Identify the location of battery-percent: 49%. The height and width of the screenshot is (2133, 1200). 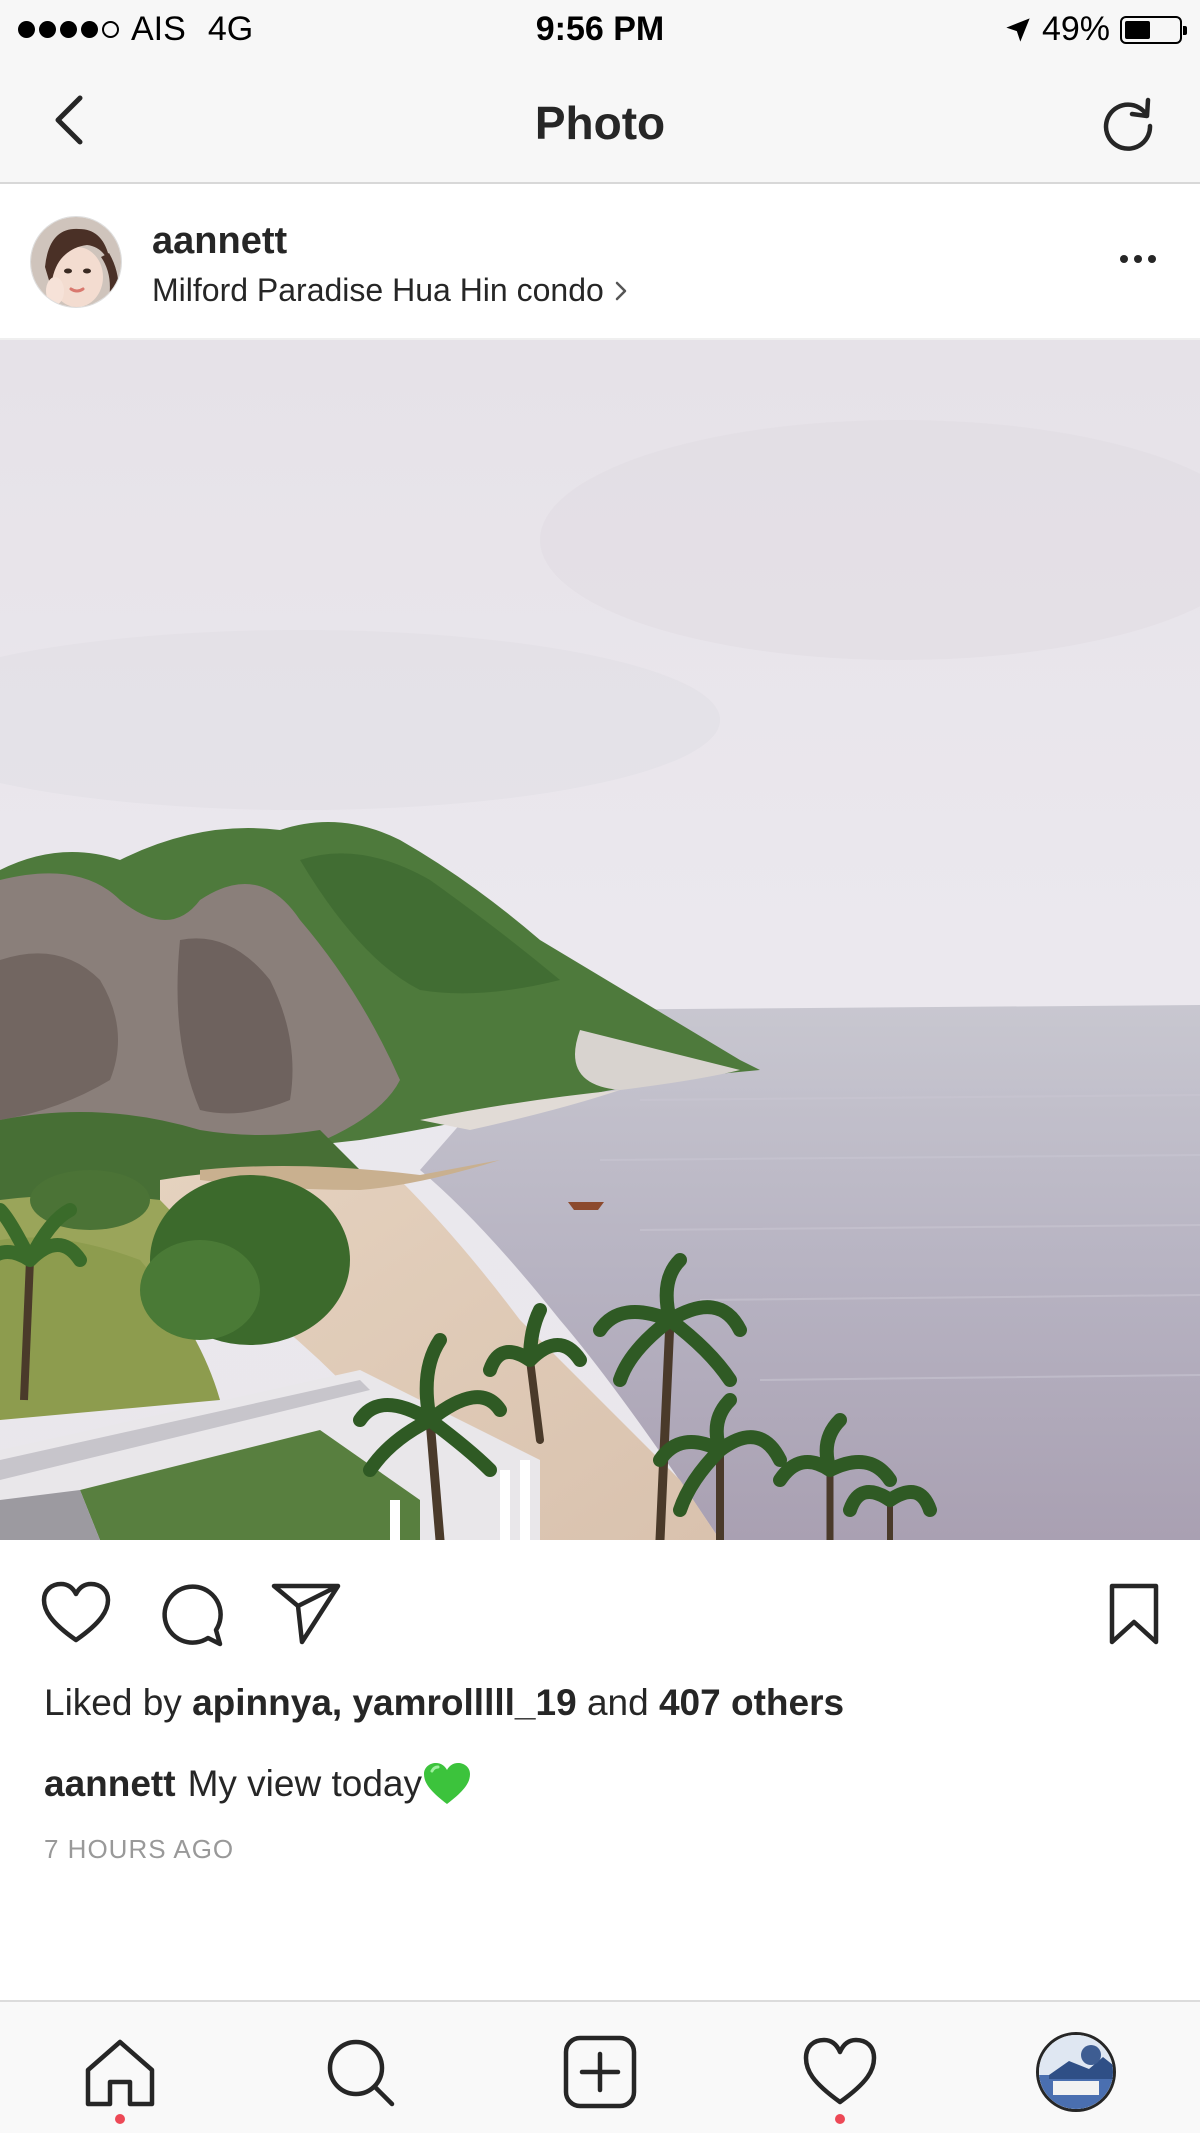
(1075, 29).